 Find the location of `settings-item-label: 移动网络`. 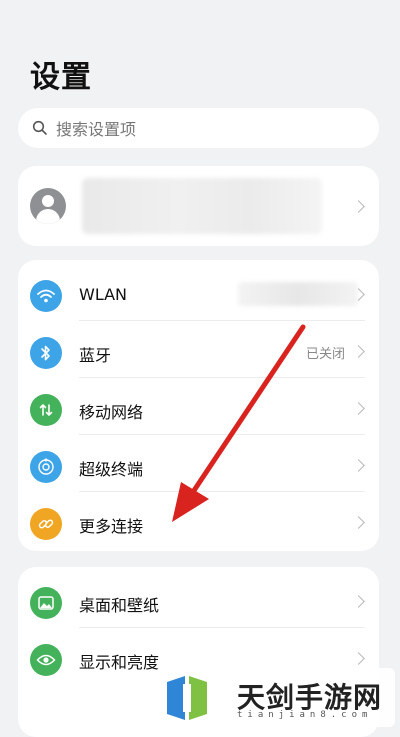

settings-item-label: 移动网络 is located at coordinates (111, 412).